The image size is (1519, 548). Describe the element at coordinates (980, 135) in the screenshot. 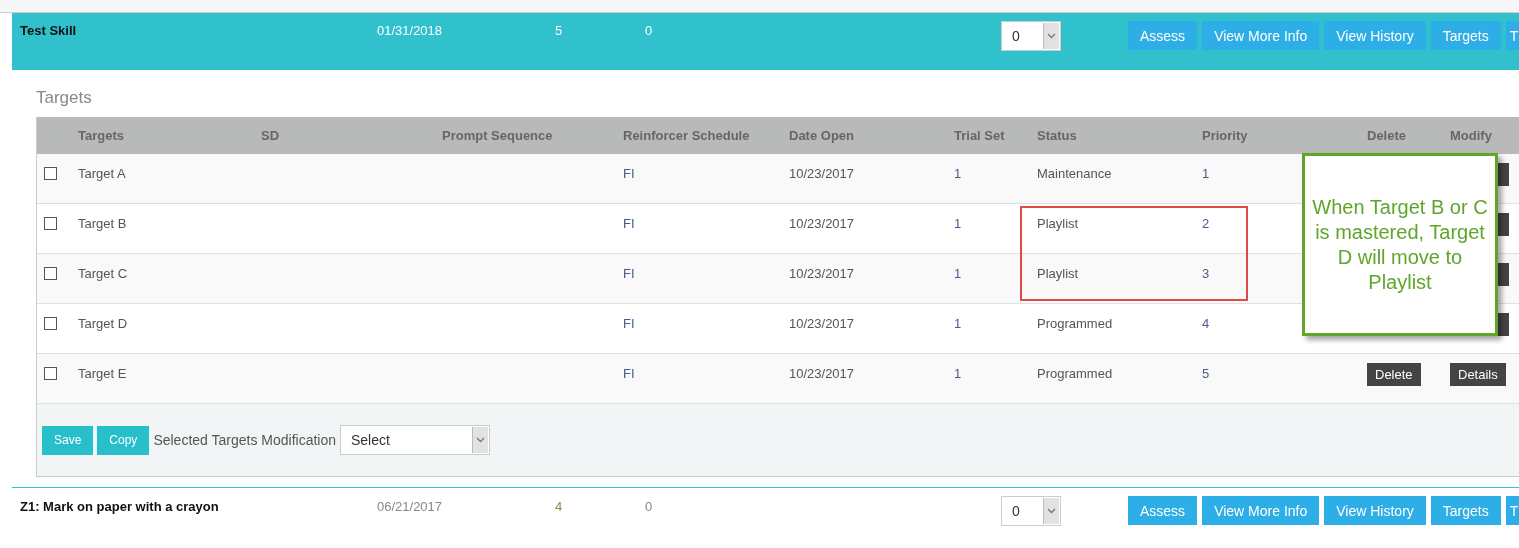

I see `column-header: Trial Set` at that location.